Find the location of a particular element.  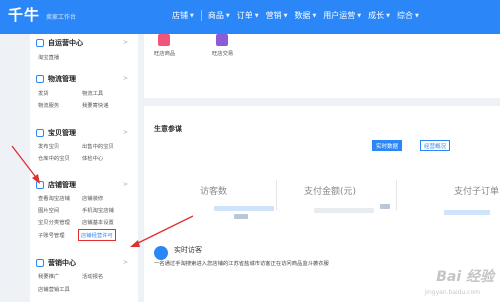

self-operation-icon is located at coordinates (40, 43).